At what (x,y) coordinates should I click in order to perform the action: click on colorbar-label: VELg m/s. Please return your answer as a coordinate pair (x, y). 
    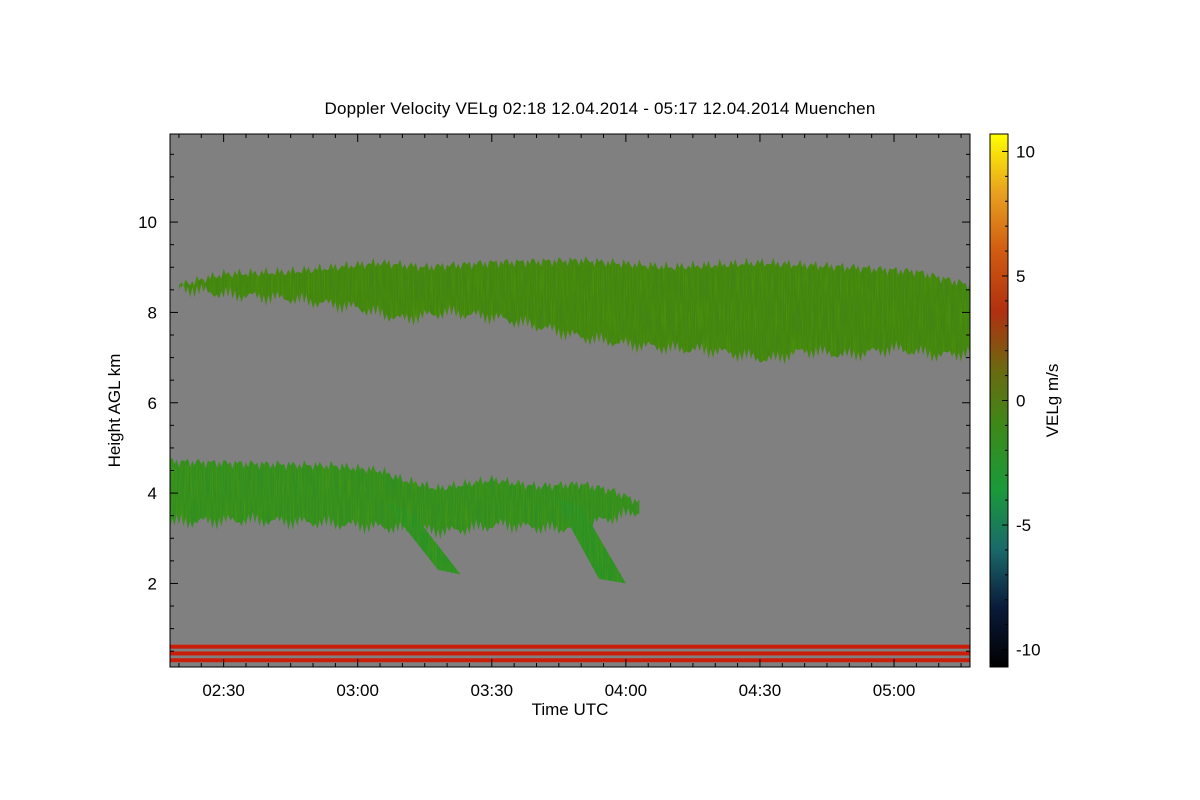
    Looking at the image, I should click on (1052, 401).